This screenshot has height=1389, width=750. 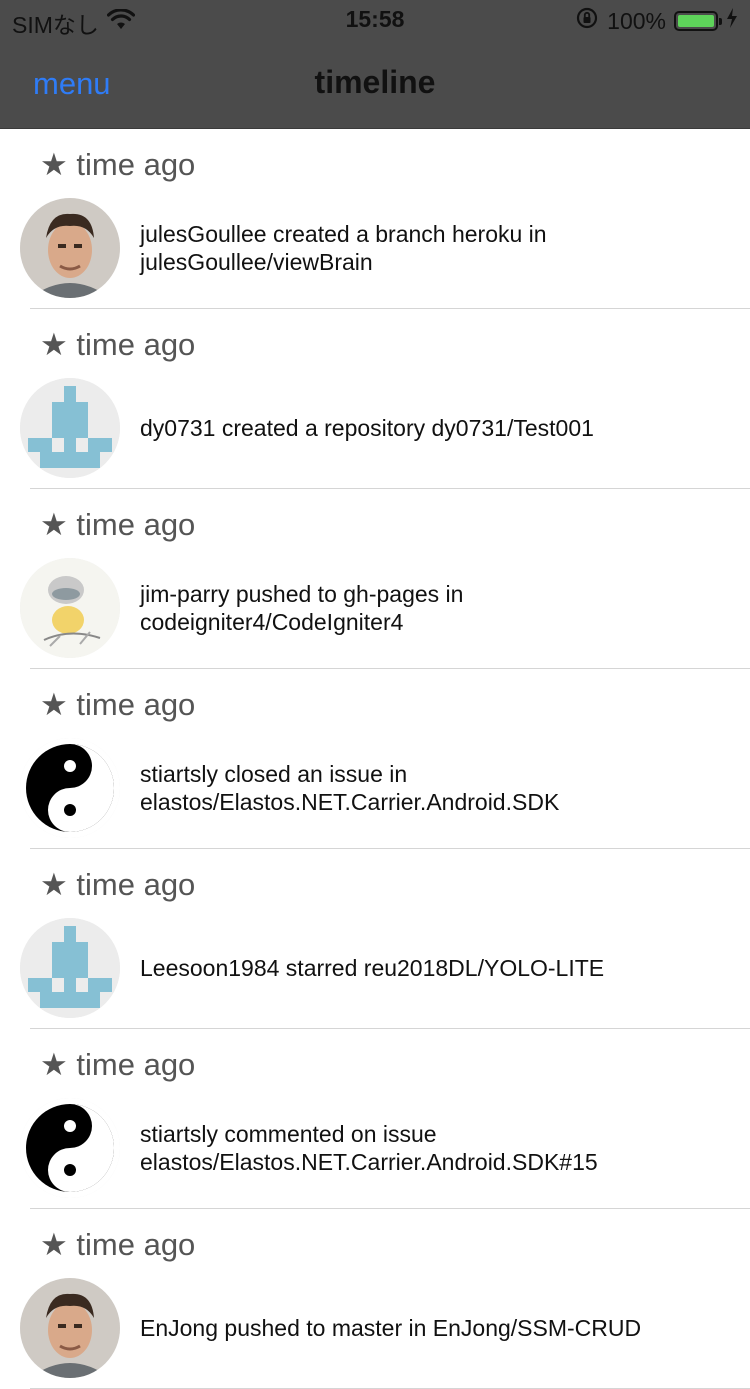 I want to click on battery-nub, so click(x=720, y=21).